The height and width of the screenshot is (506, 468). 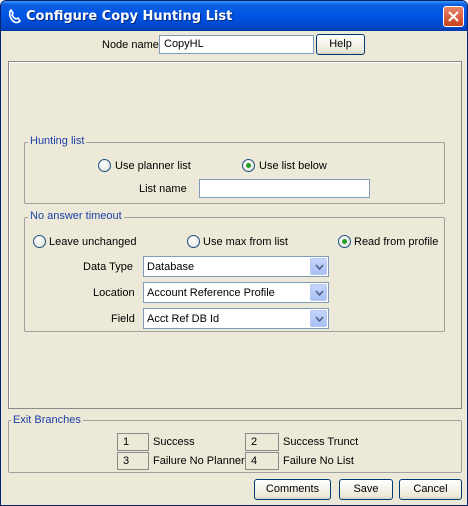 I want to click on comments-button: Comments, so click(x=292, y=489).